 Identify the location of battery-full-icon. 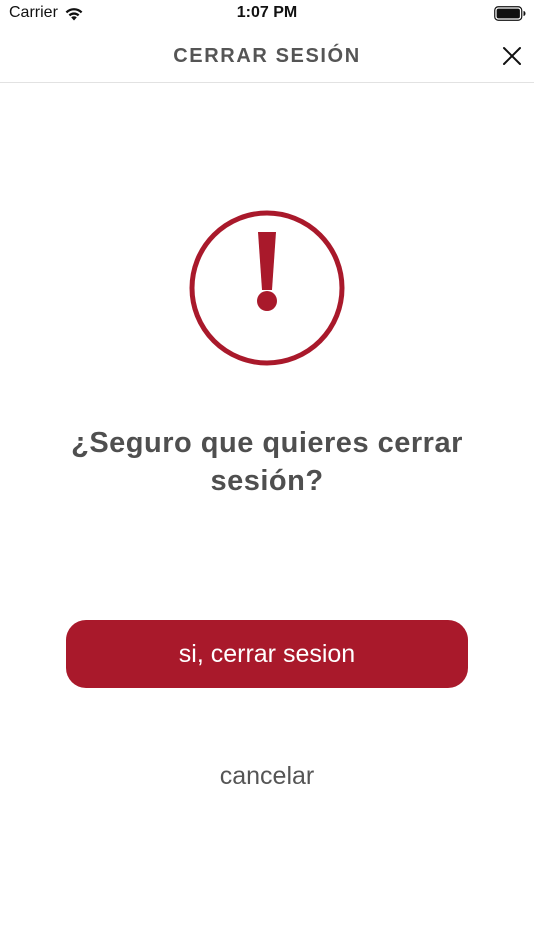
(510, 13).